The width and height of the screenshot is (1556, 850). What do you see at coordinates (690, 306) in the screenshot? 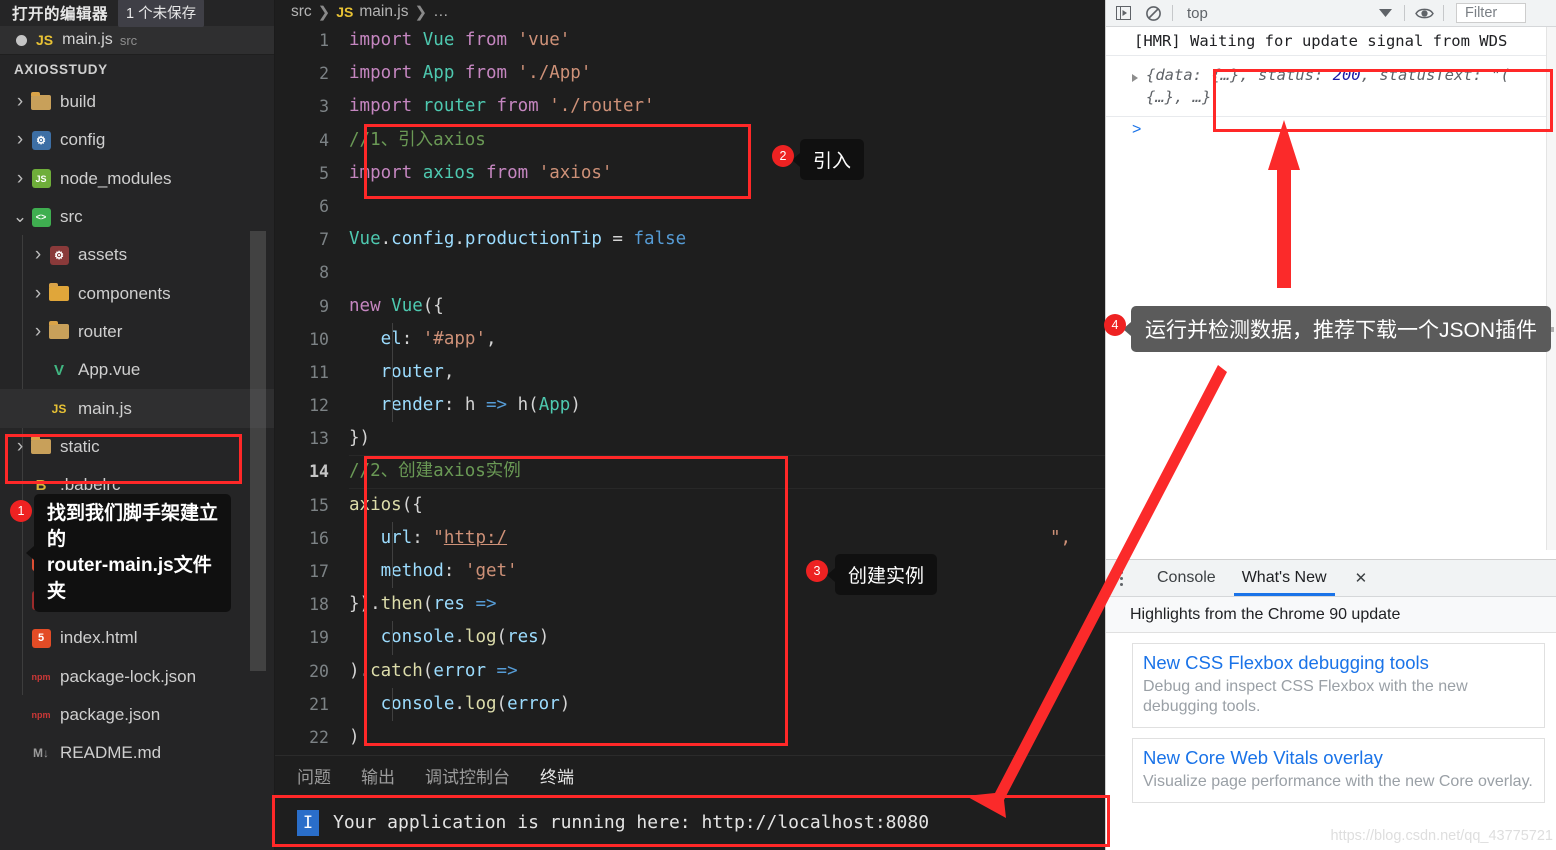
I see `code-line: 9 new Vue({` at bounding box center [690, 306].